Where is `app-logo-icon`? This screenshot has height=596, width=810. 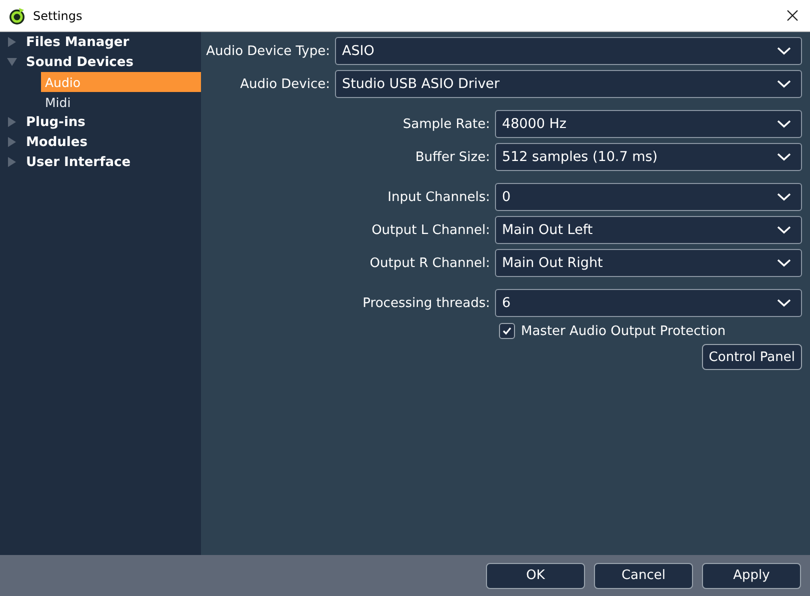
app-logo-icon is located at coordinates (17, 15).